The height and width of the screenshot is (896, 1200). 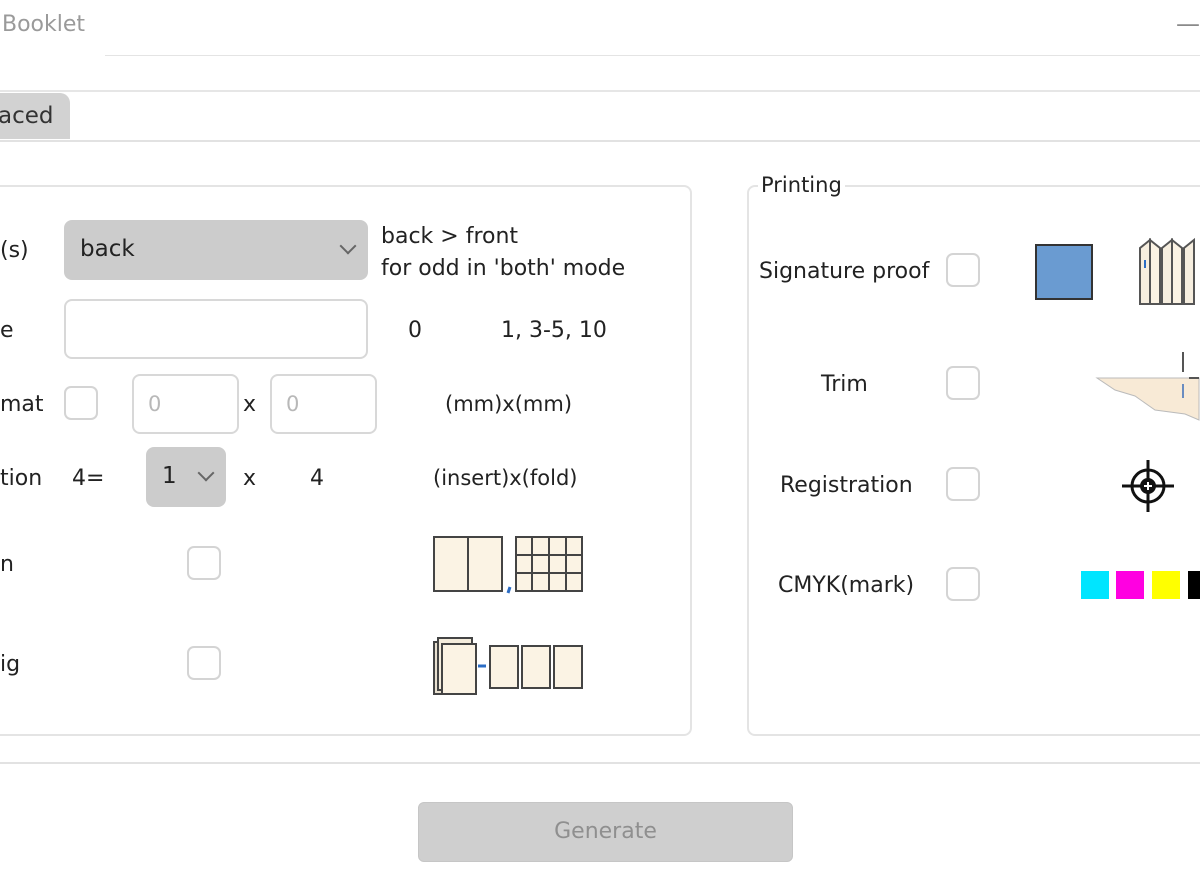 What do you see at coordinates (1188, 24) in the screenshot?
I see `minimize-button: —` at bounding box center [1188, 24].